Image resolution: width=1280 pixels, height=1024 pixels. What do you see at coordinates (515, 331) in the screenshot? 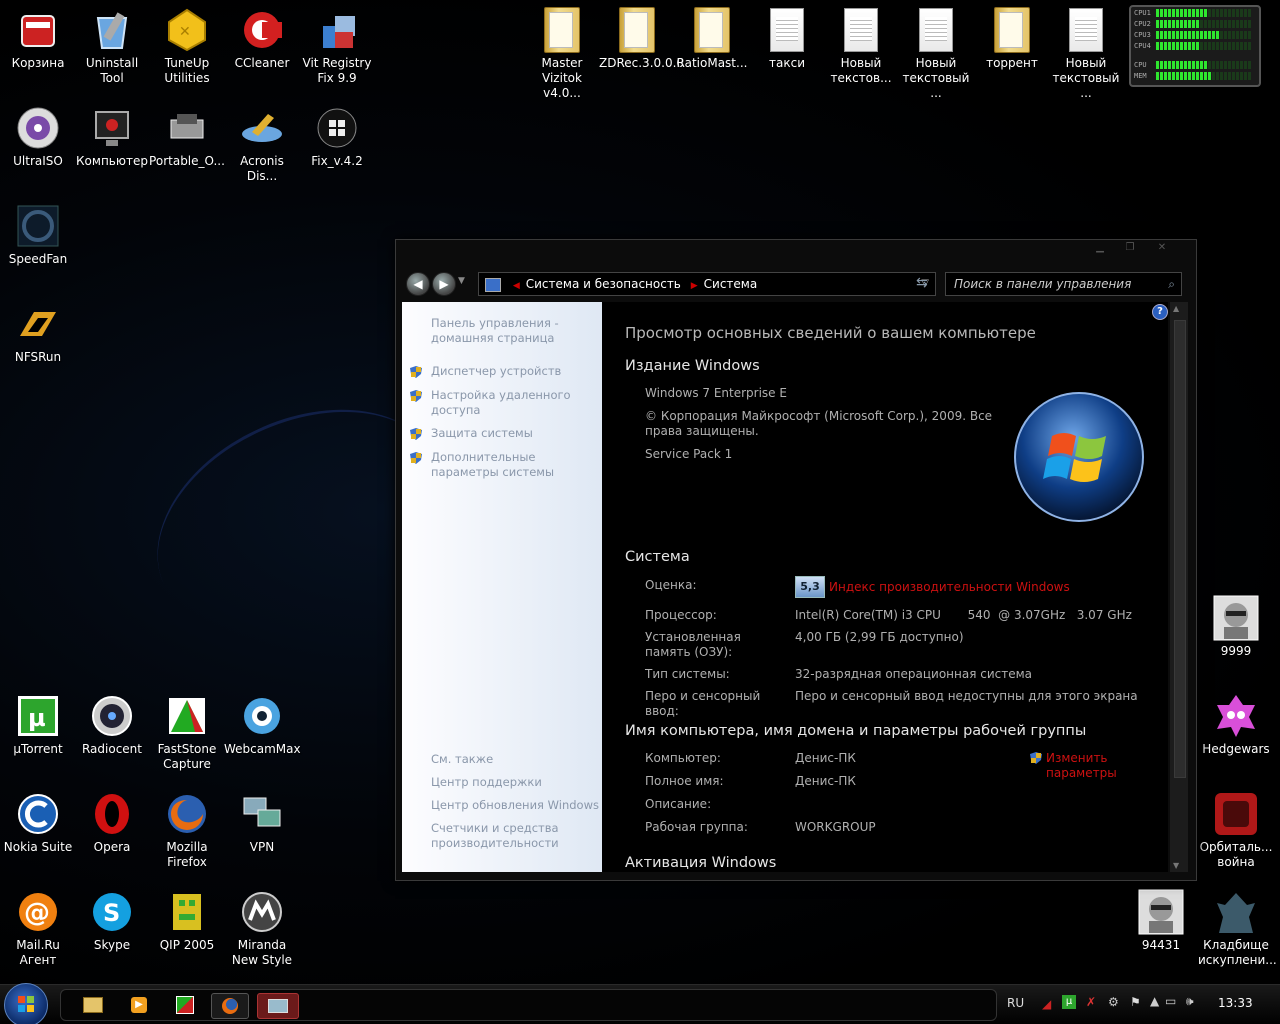
I see `sidebar-home-link: Панель управления - домашняя страница` at bounding box center [515, 331].